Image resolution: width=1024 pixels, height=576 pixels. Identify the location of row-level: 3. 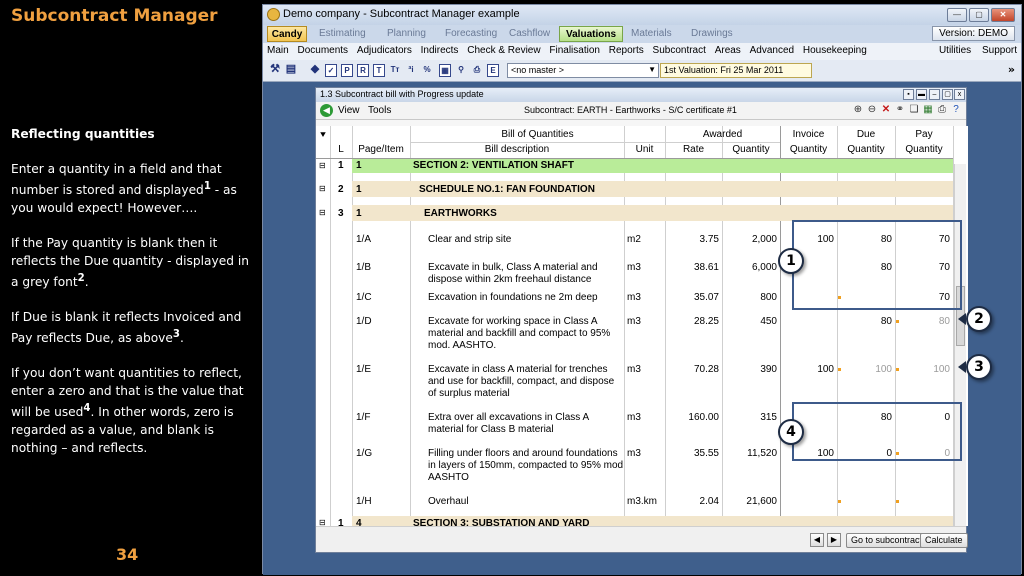
(341, 213).